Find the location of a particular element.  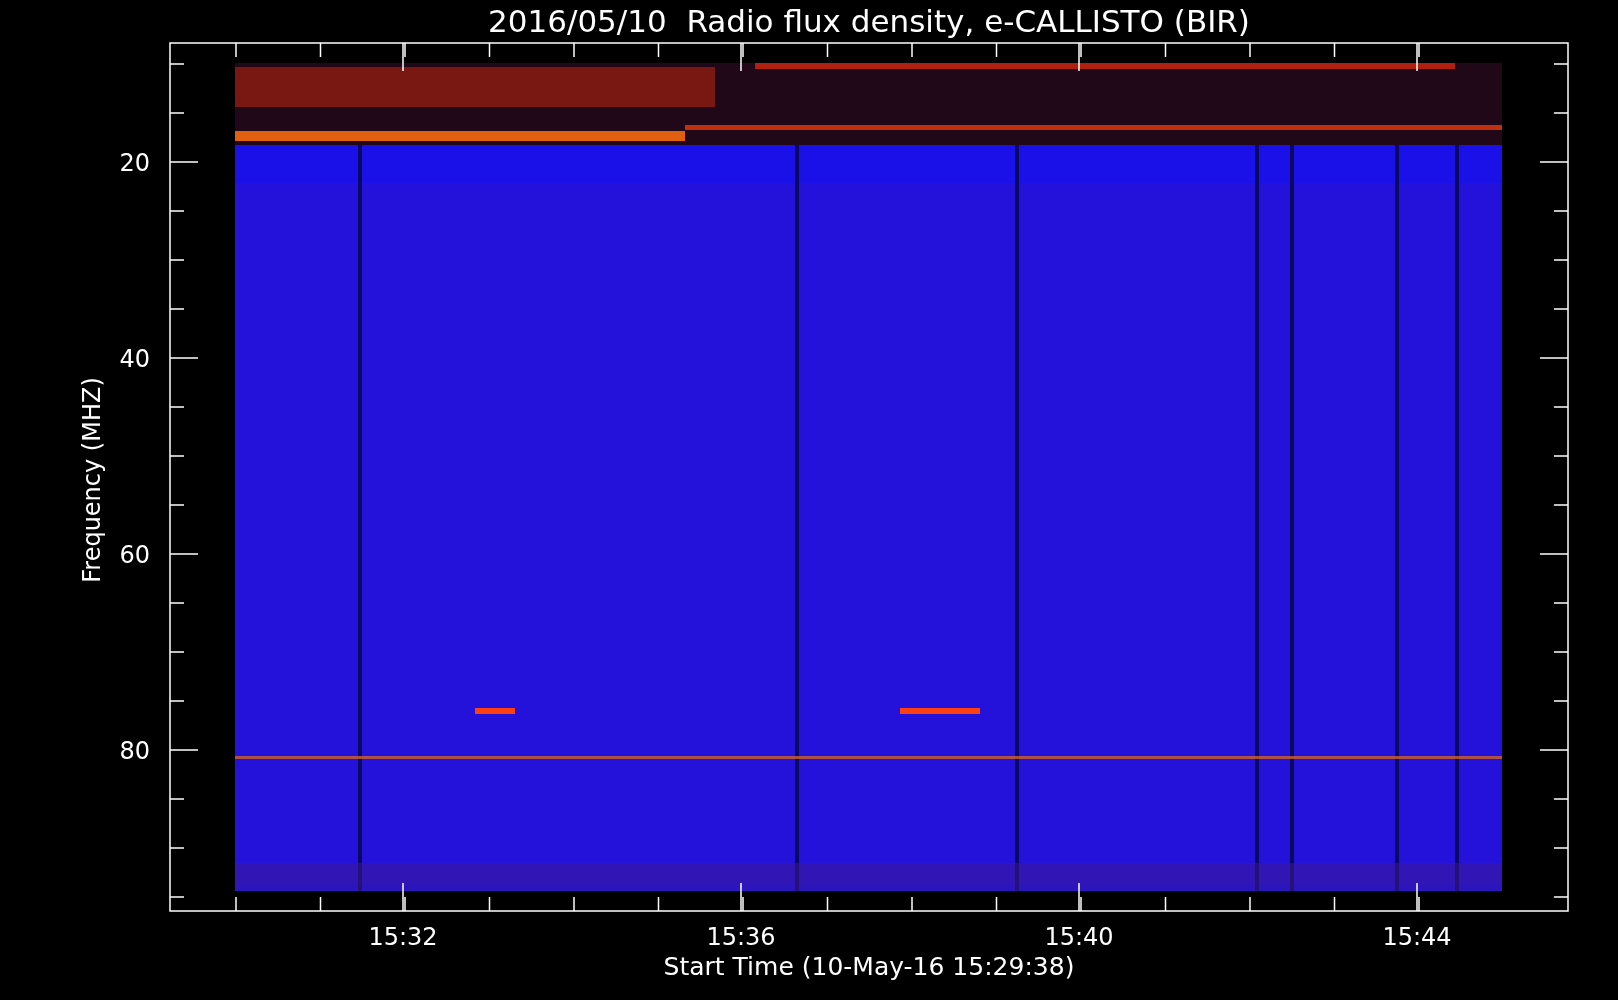

tick-label: 60 is located at coordinates (134, 555).